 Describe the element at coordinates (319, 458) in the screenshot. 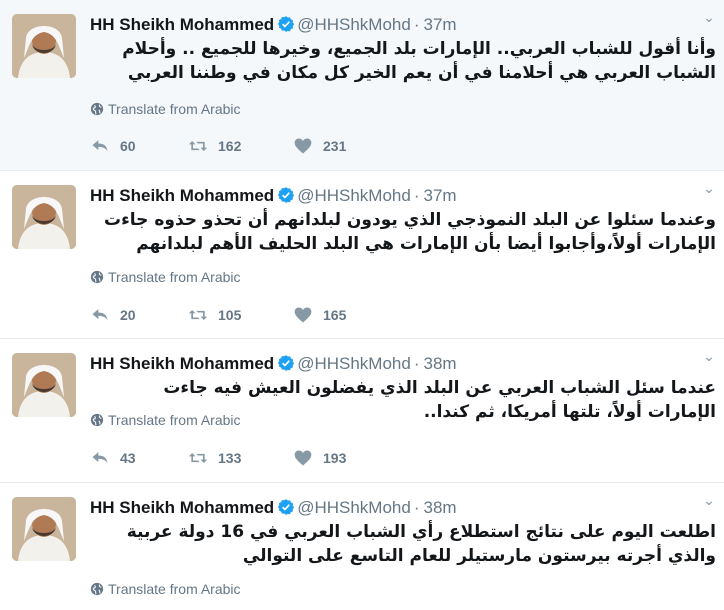

I see `like-button: 193` at that location.